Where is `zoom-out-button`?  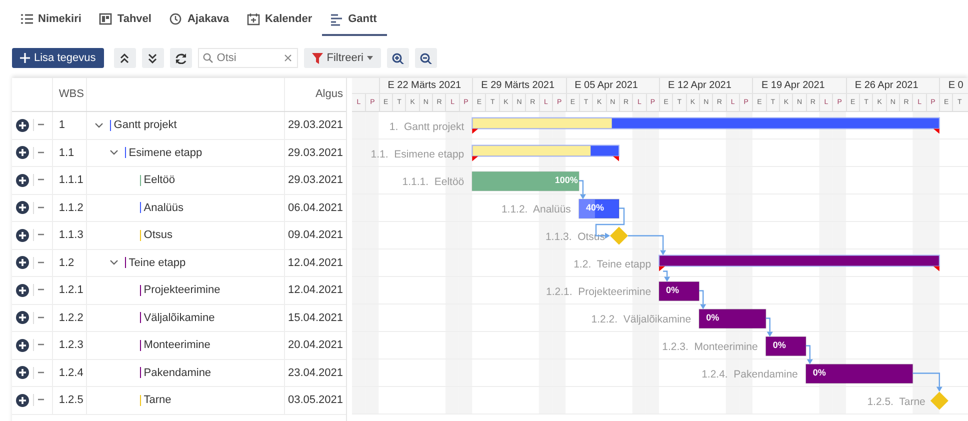 zoom-out-button is located at coordinates (426, 58).